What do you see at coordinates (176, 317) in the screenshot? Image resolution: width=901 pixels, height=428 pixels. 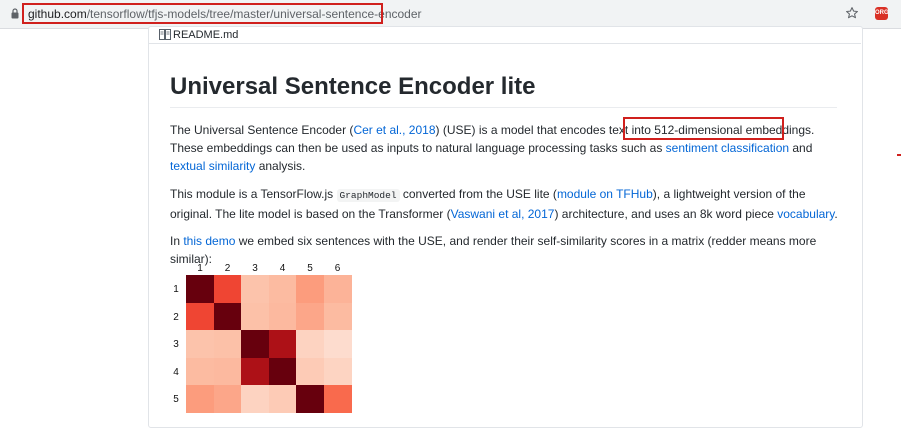 I see `matrix-row-label: 2` at bounding box center [176, 317].